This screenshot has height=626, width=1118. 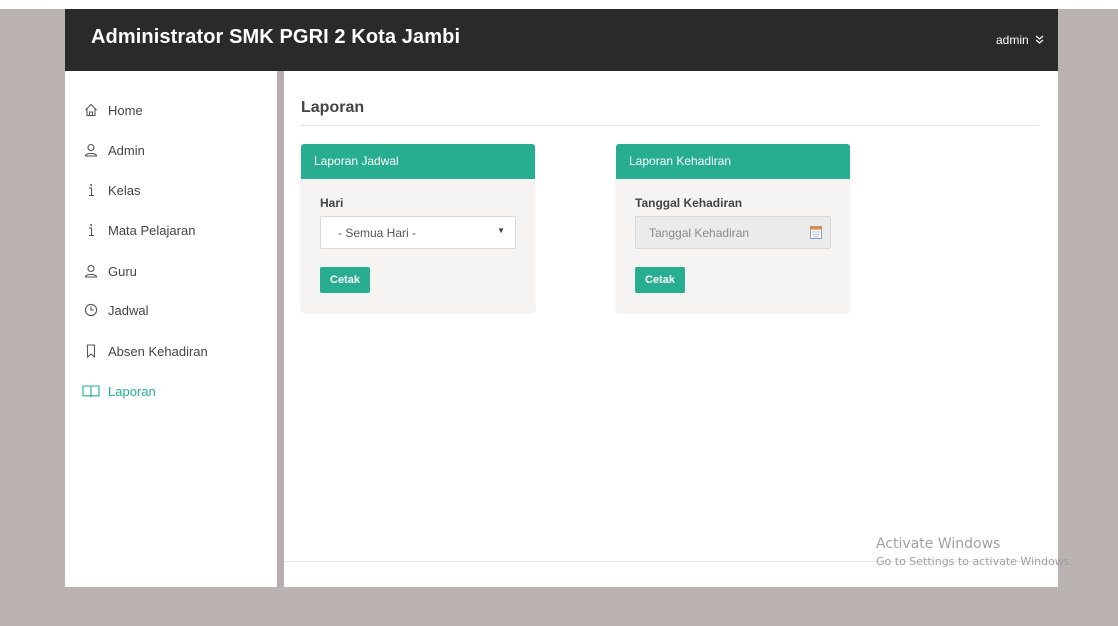 I want to click on panel-heading: Laporan Jadwal, so click(x=418, y=161).